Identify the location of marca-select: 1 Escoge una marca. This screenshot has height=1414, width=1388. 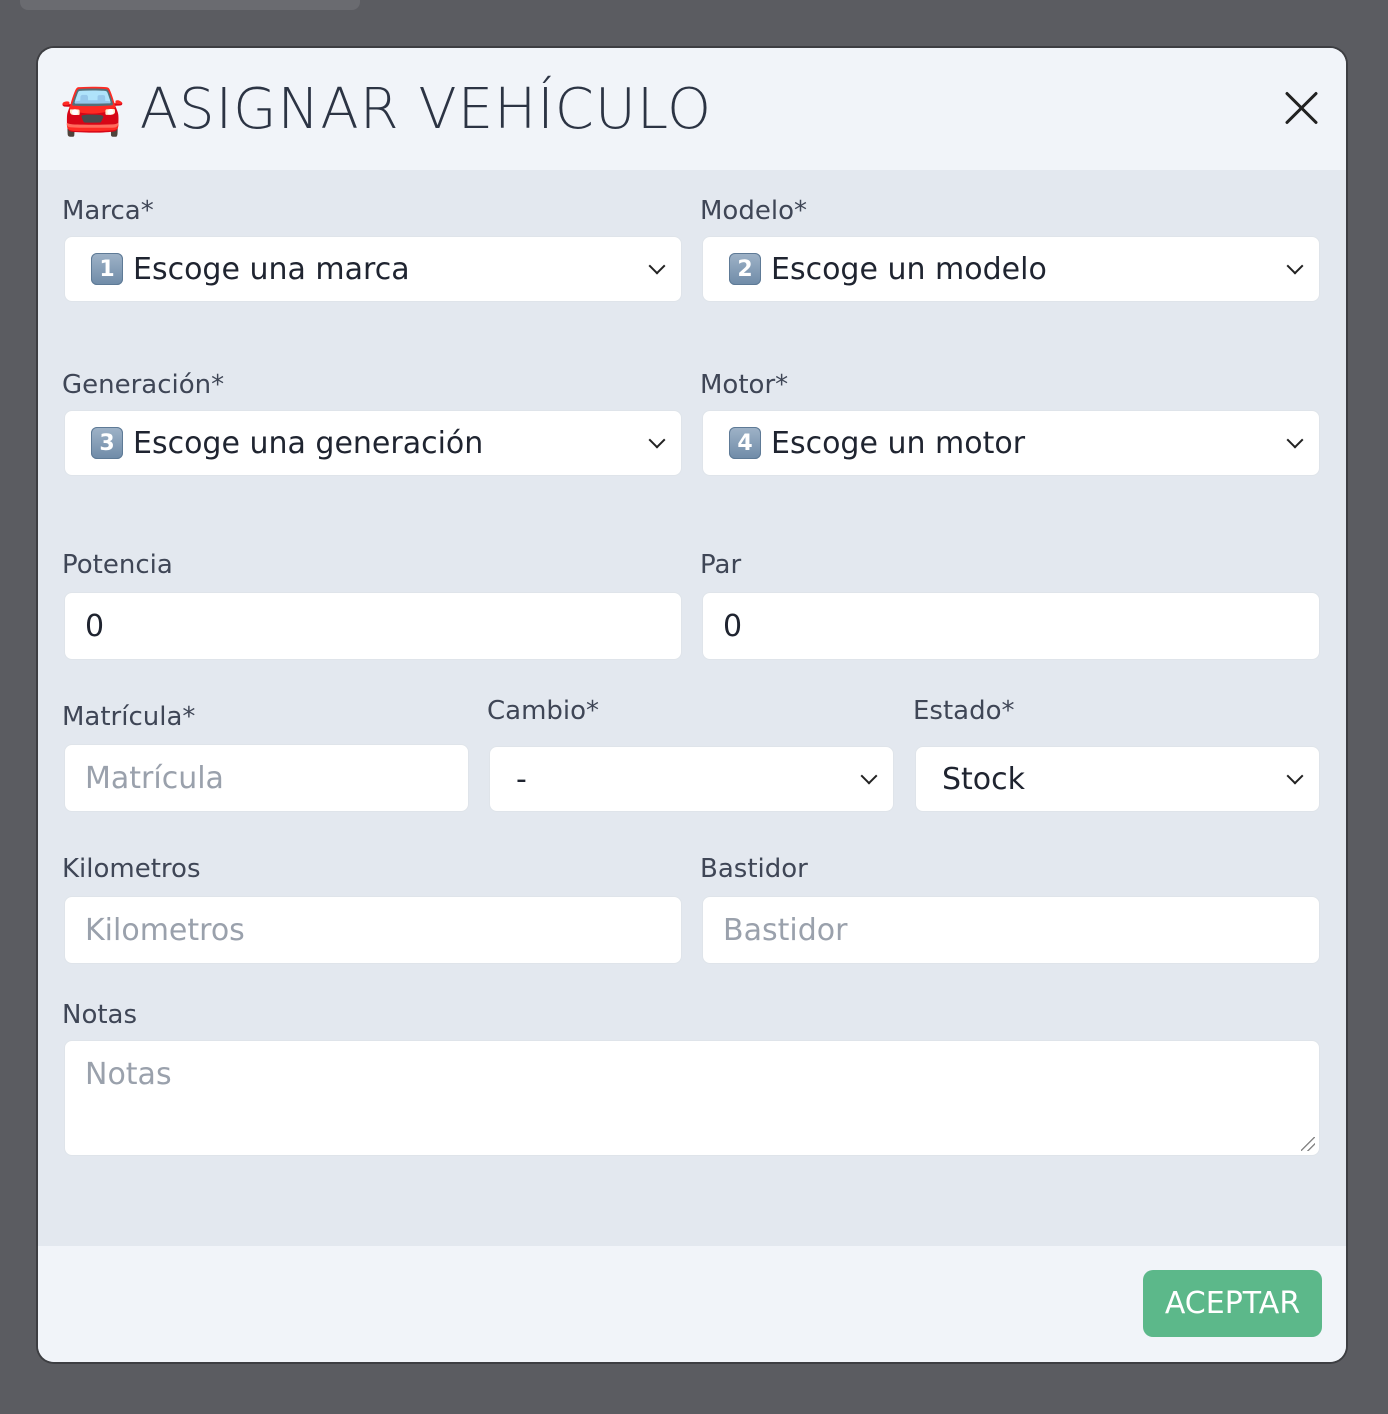
(373, 269).